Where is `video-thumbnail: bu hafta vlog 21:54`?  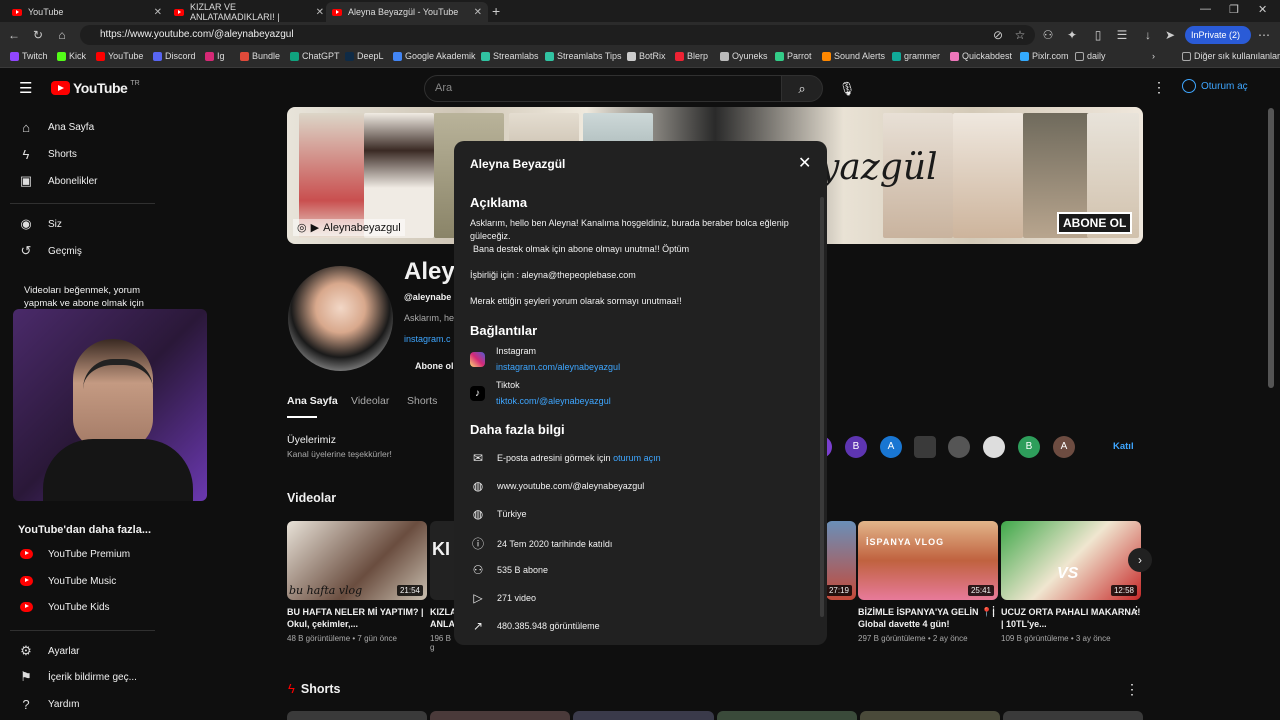 video-thumbnail: bu hafta vlog 21:54 is located at coordinates (357, 560).